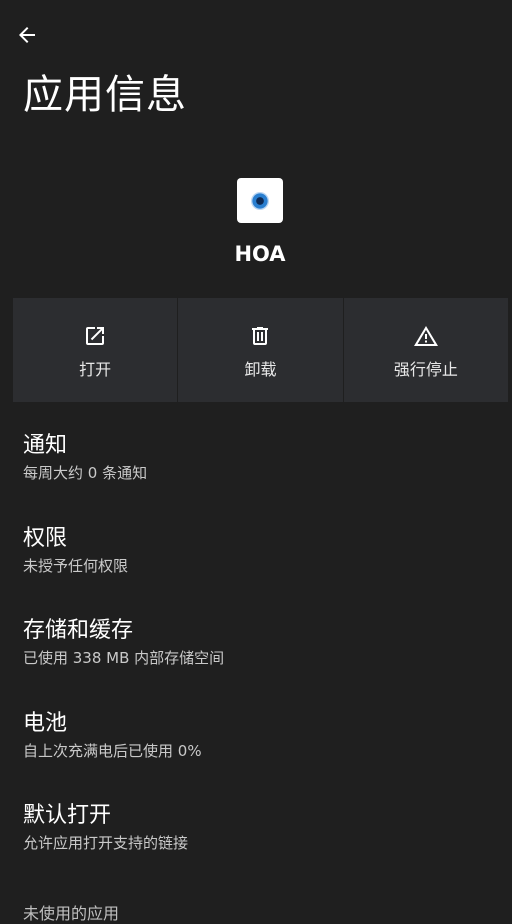 This screenshot has height=924, width=512. What do you see at coordinates (67, 815) in the screenshot?
I see `setting-title: 默认打开` at bounding box center [67, 815].